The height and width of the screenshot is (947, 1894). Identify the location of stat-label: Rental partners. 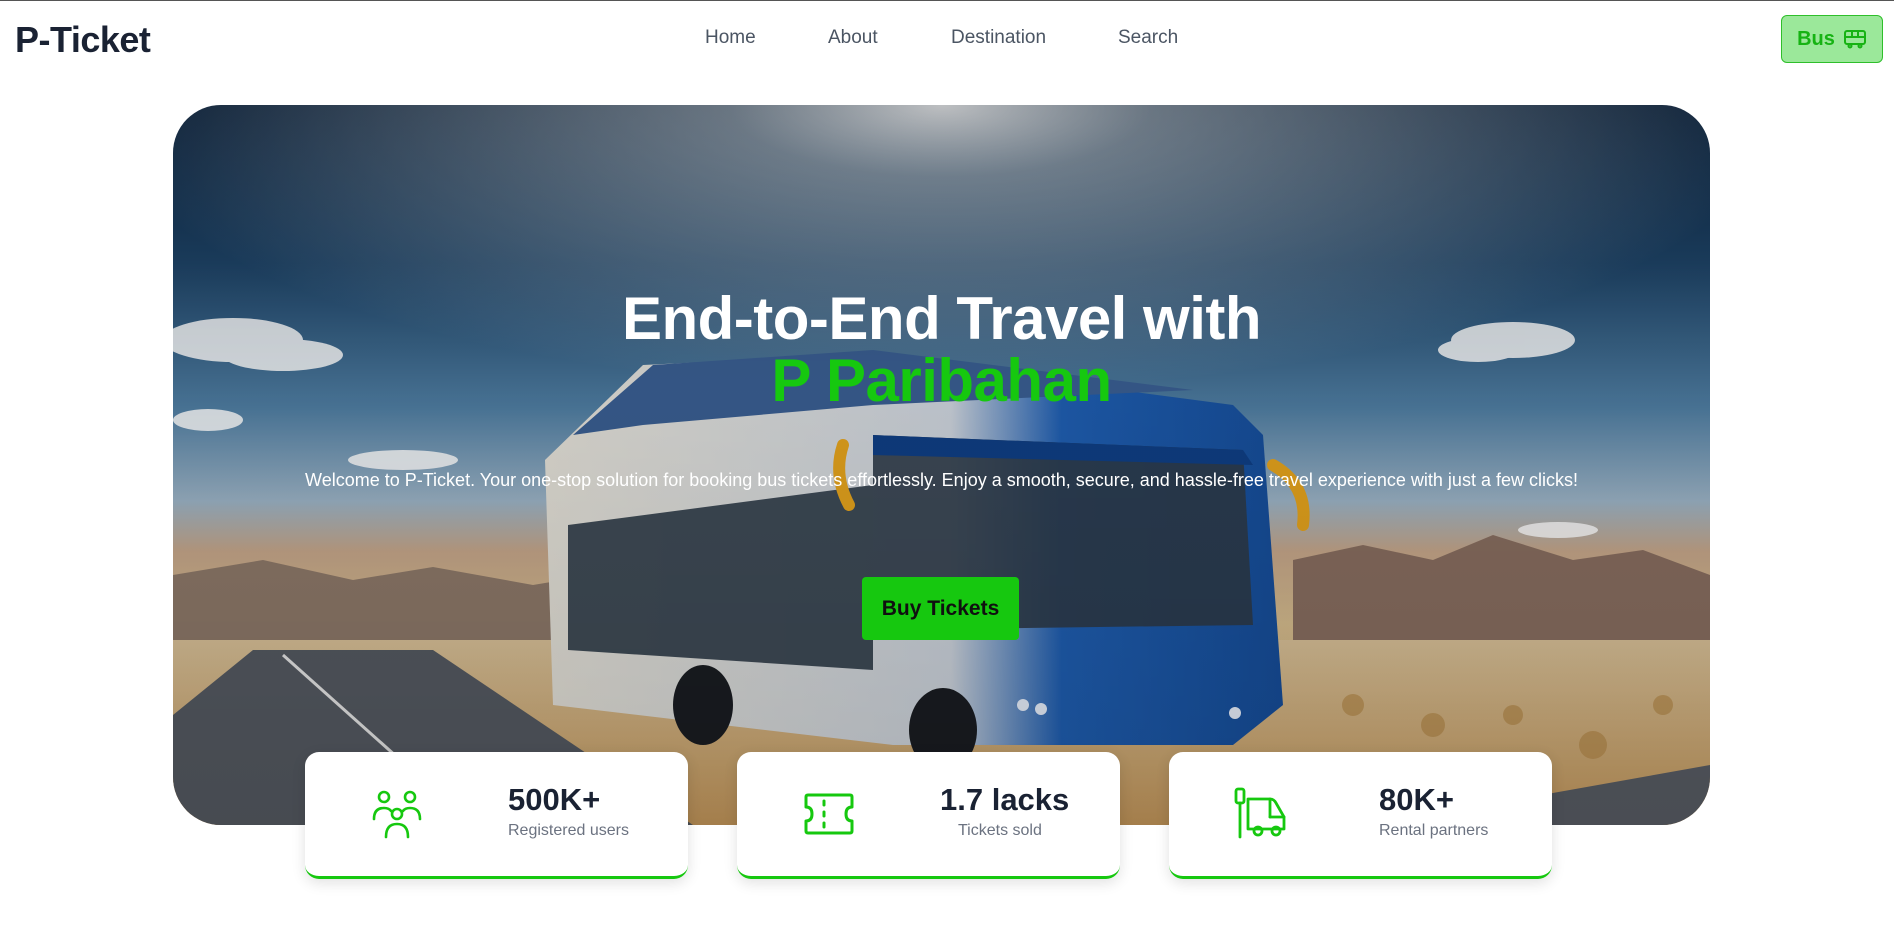
(1434, 830).